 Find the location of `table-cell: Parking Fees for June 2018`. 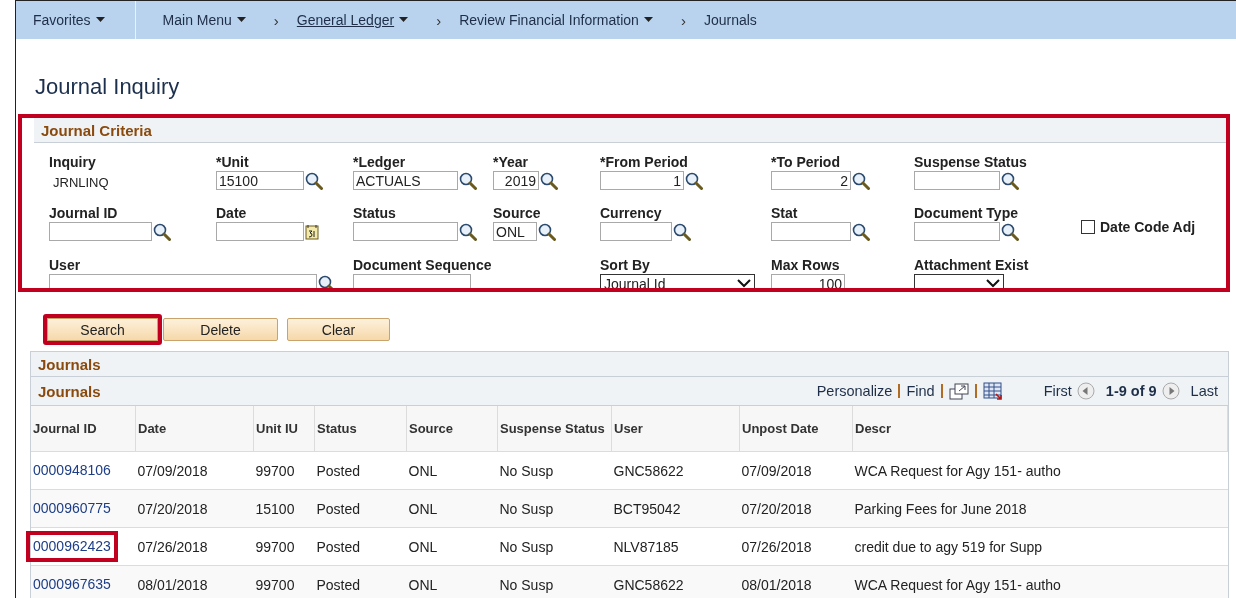

table-cell: Parking Fees for June 2018 is located at coordinates (1040, 508).